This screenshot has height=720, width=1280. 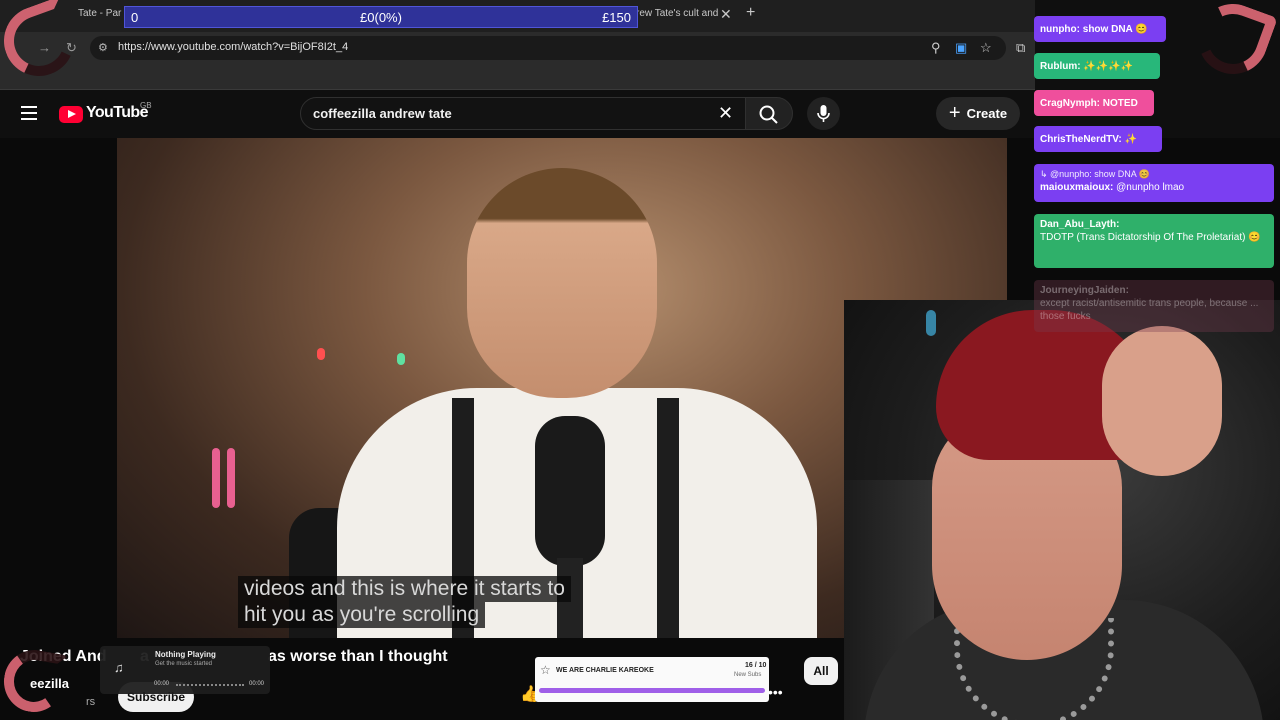 What do you see at coordinates (1070, 103) in the screenshot?
I see `chat-user: CragNymph:` at bounding box center [1070, 103].